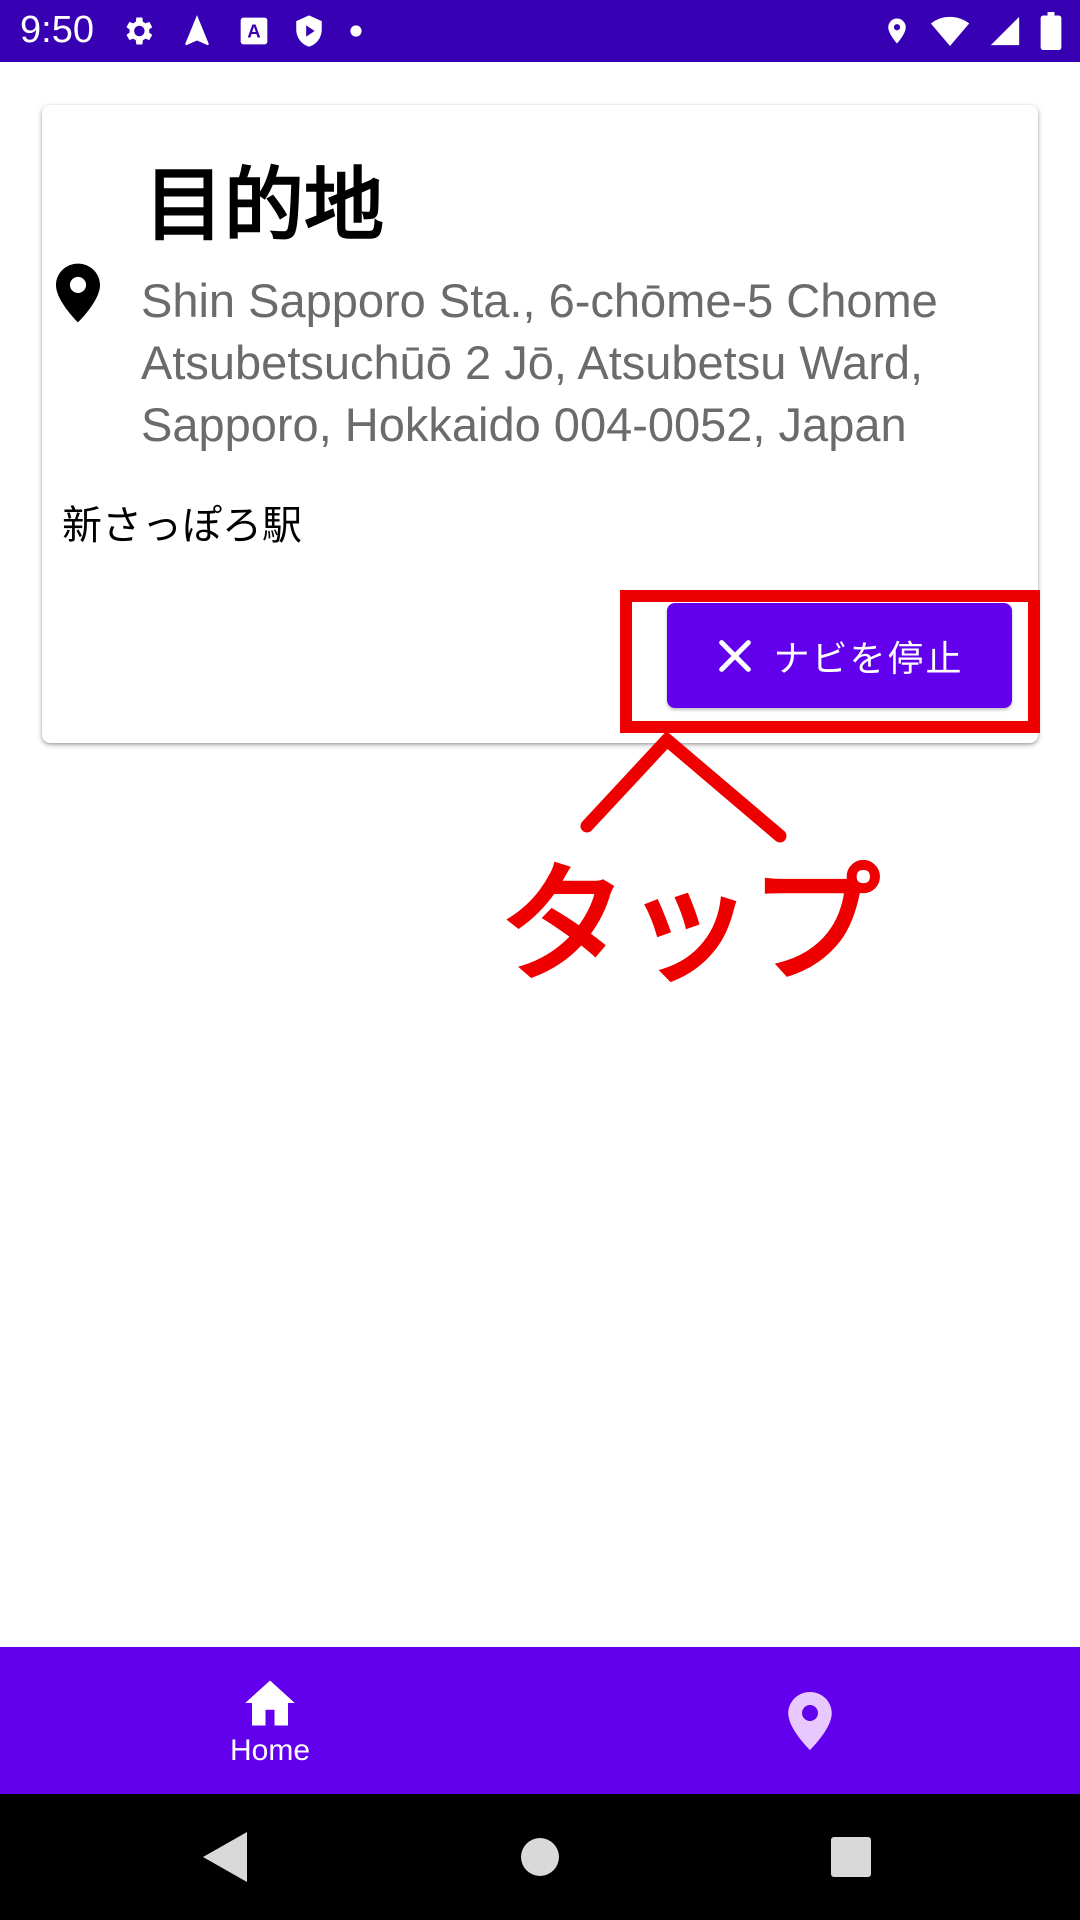 Image resolution: width=1080 pixels, height=1920 pixels. Describe the element at coordinates (540, 31) in the screenshot. I see `status-bar: 9:50 A` at that location.